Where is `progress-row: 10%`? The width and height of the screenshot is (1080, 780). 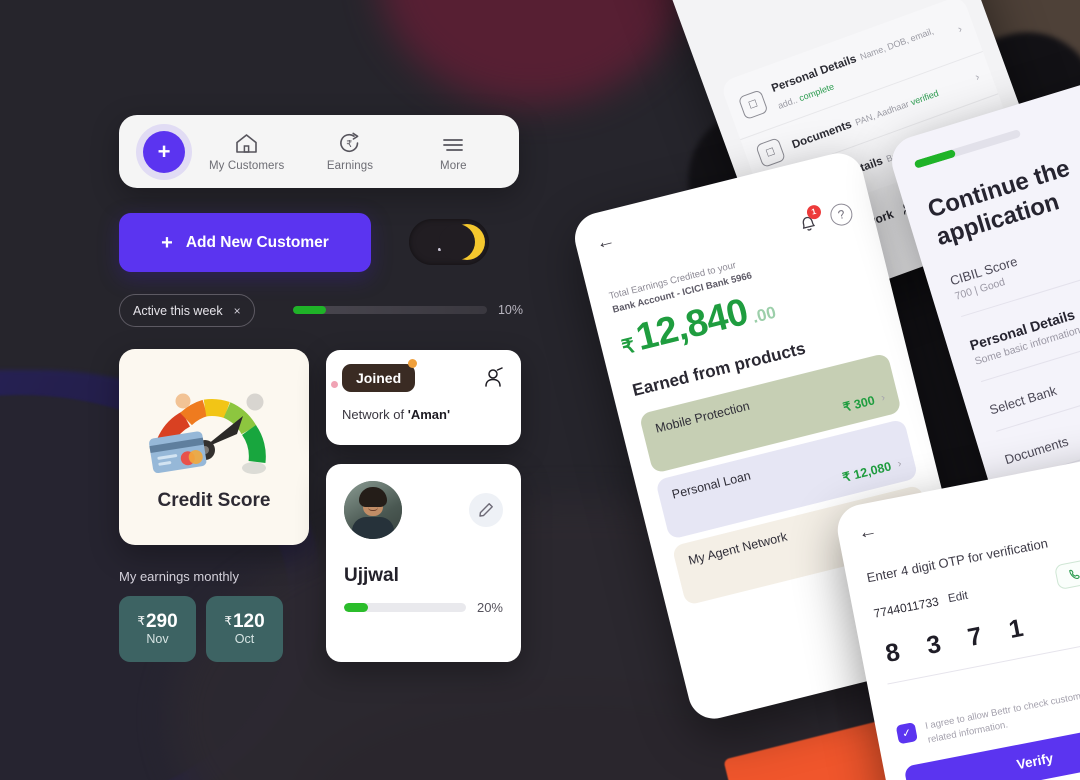
progress-row: 10% is located at coordinates (408, 310).